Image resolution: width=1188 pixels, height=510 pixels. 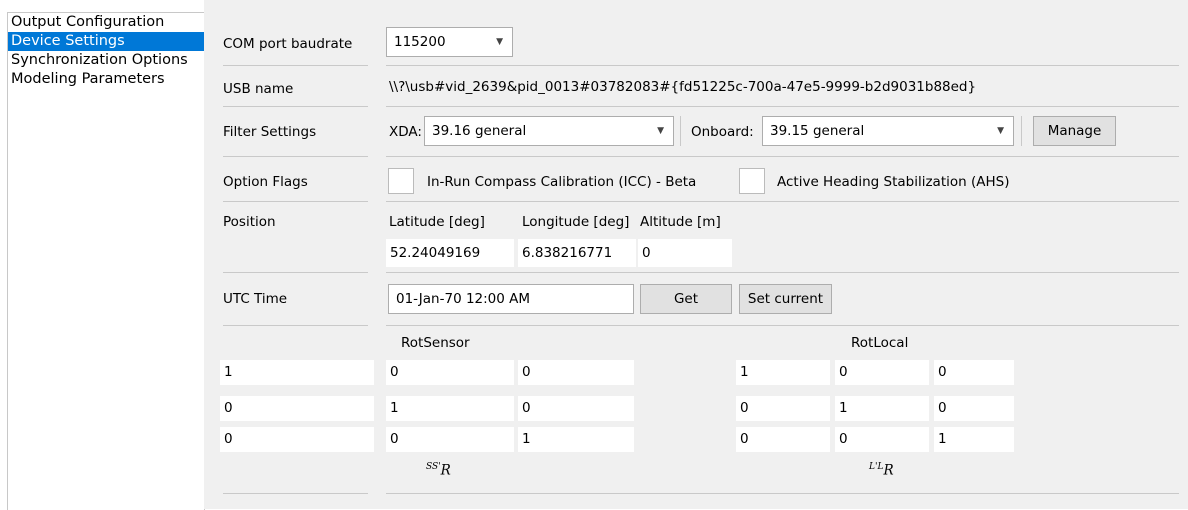 What do you see at coordinates (888, 131) in the screenshot?
I see `onboard-filter-select: 39.15 general ▼` at bounding box center [888, 131].